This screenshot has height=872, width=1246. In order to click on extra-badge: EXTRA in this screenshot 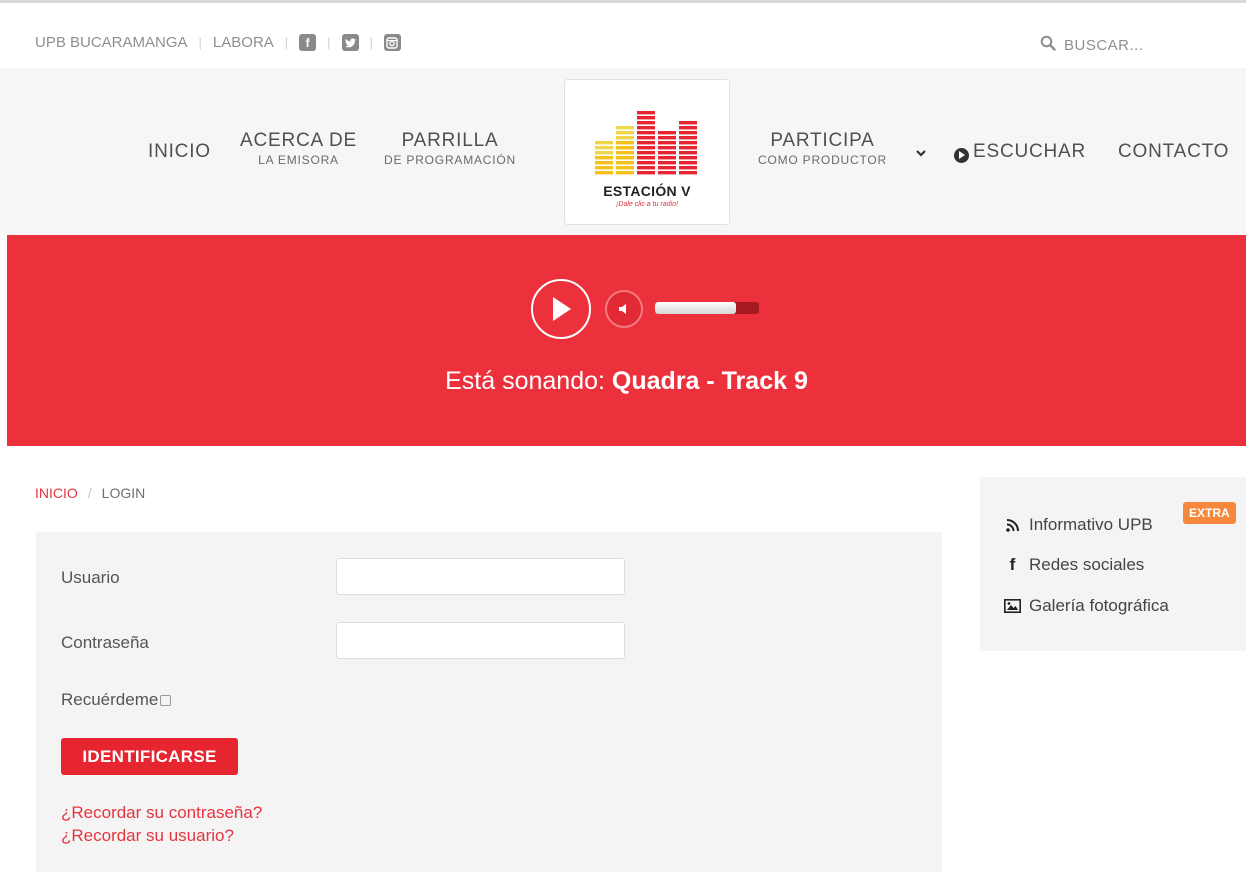, I will do `click(1209, 513)`.